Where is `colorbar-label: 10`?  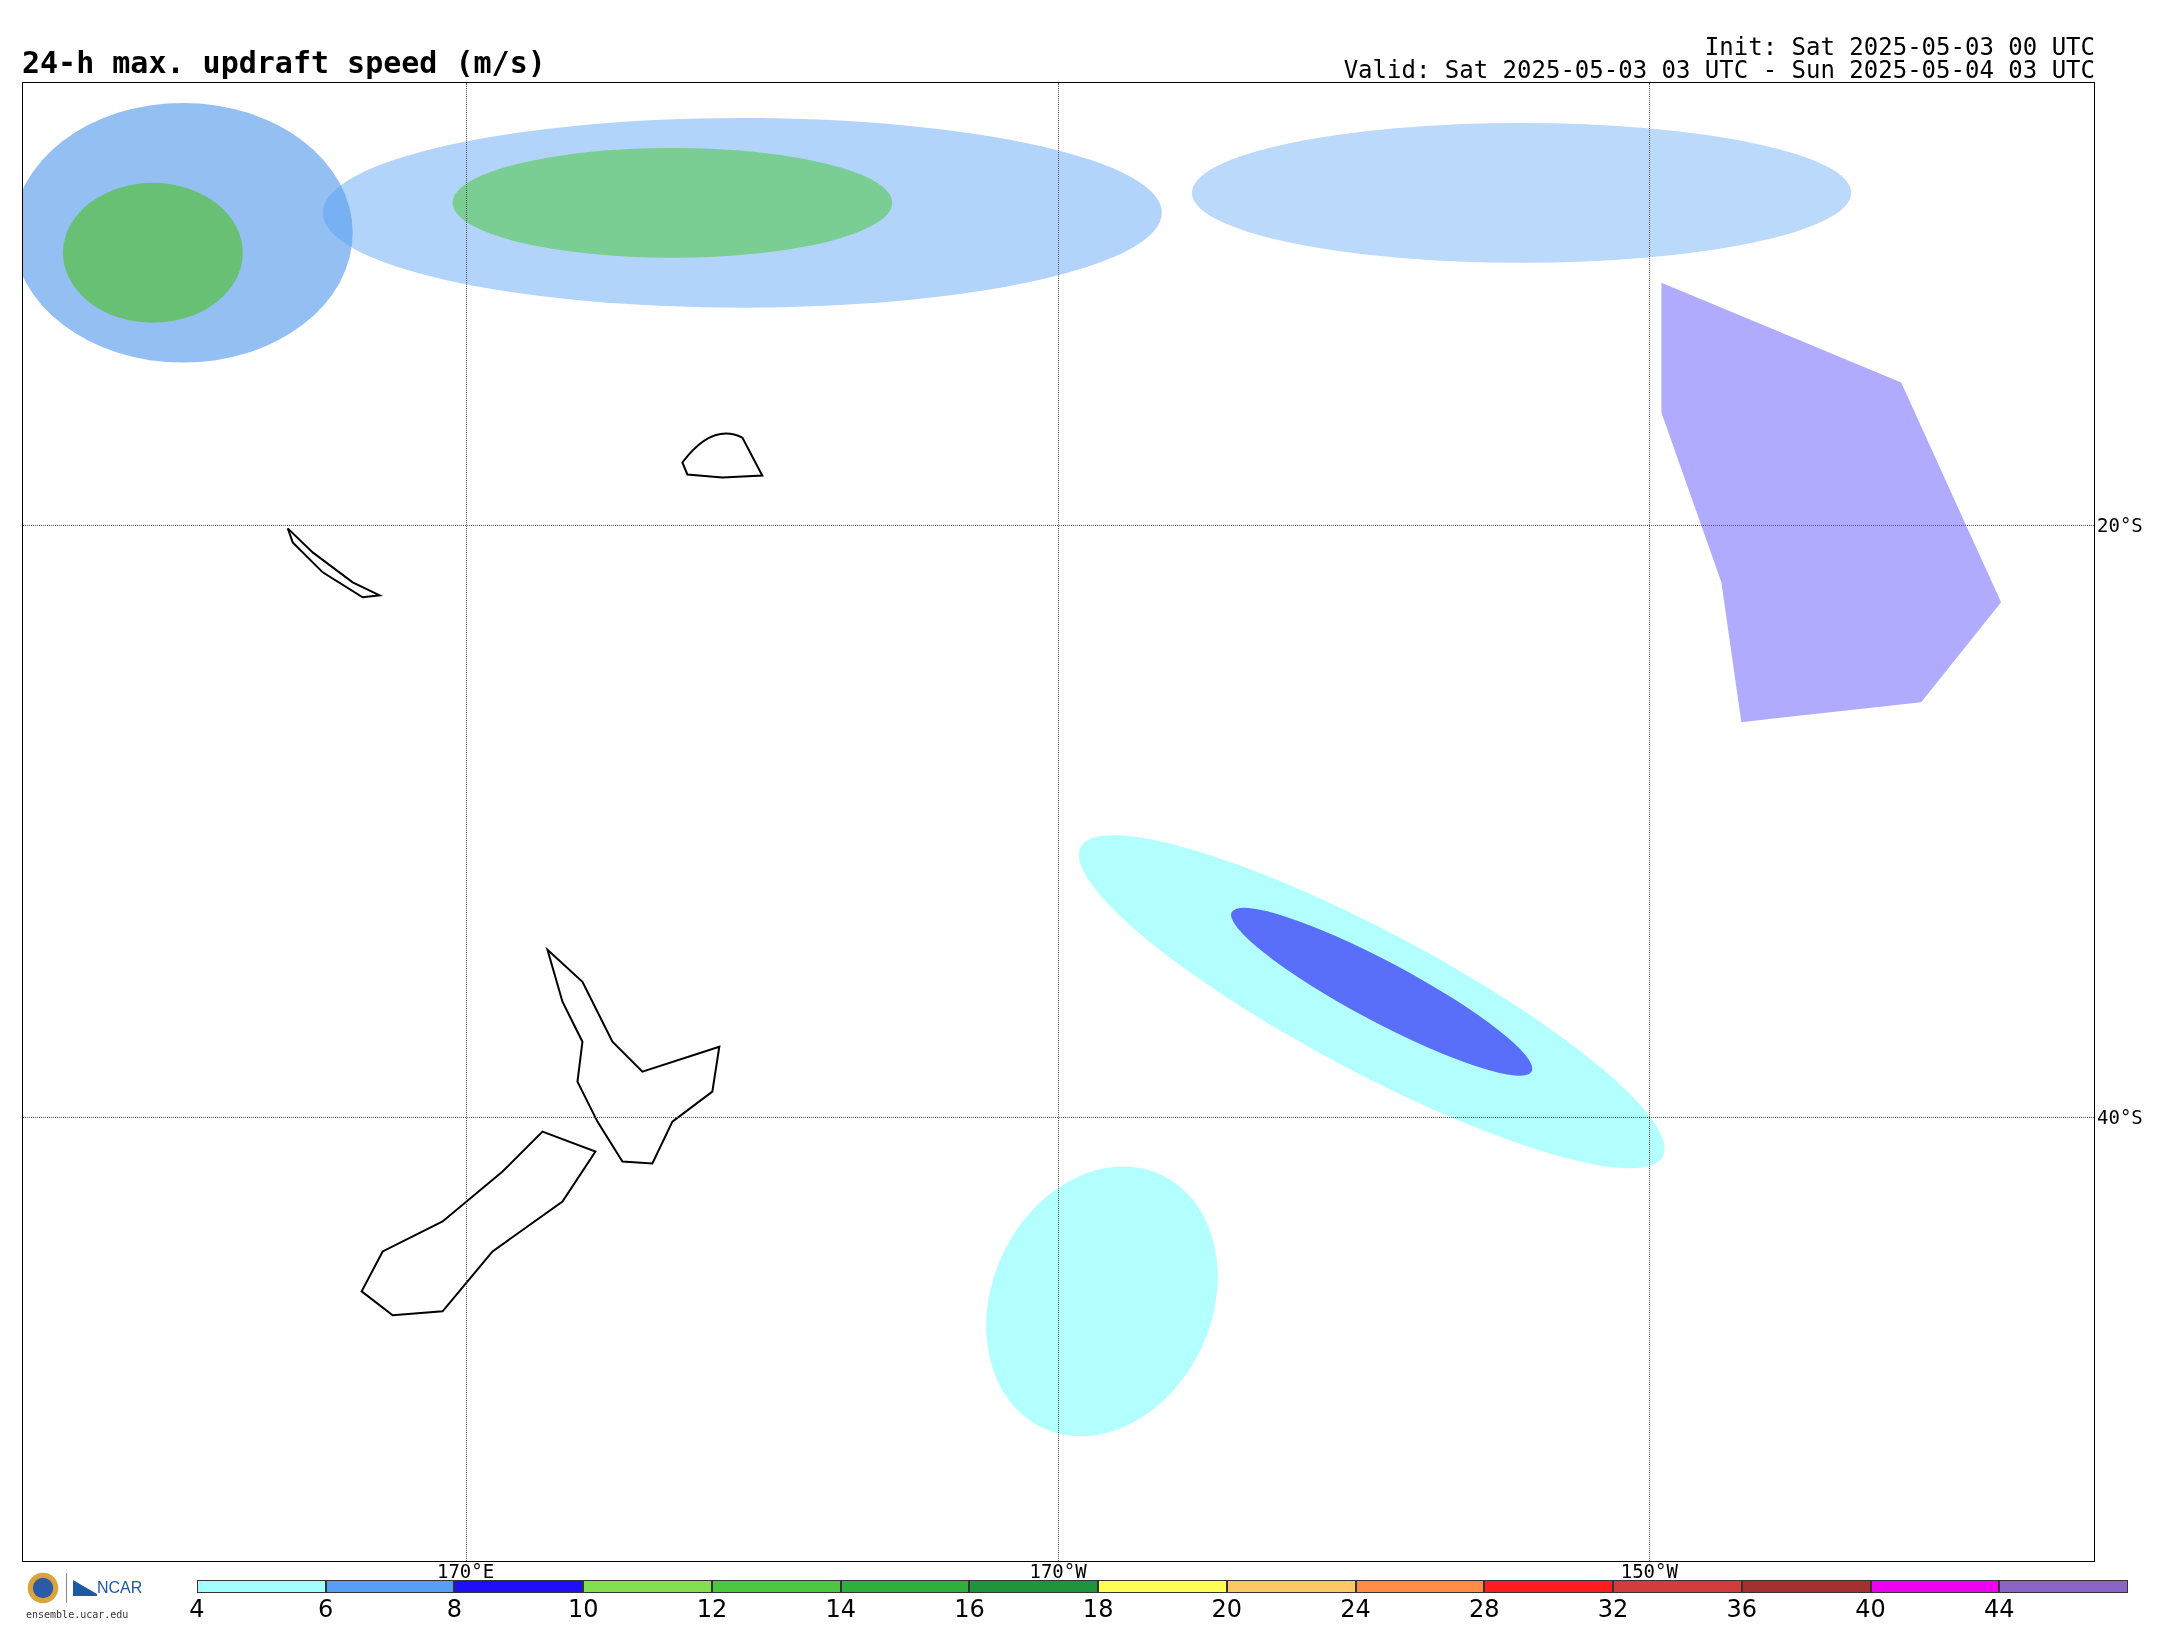
colorbar-label: 10 is located at coordinates (583, 1609).